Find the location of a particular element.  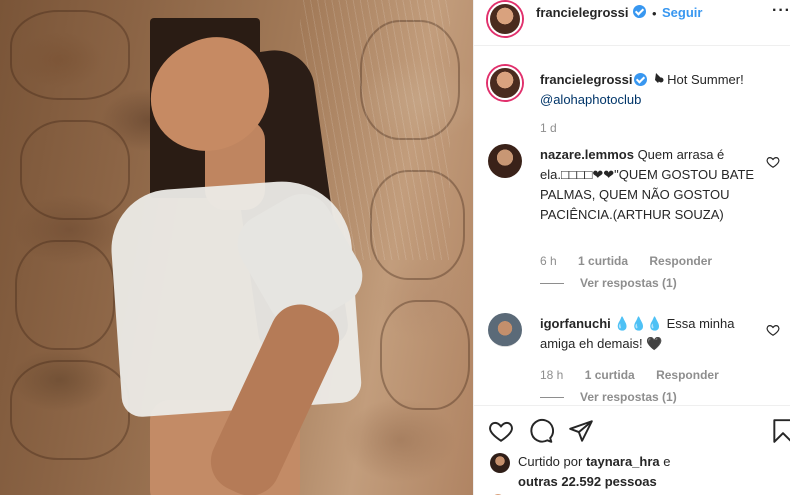

comment-time: 18 h is located at coordinates (551, 375).